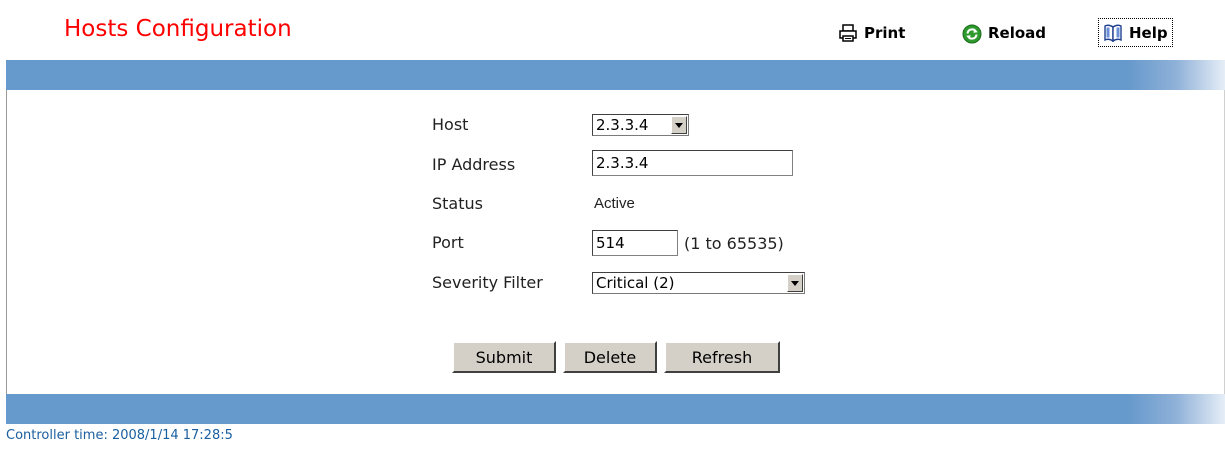  What do you see at coordinates (450, 124) in the screenshot?
I see `host-label: Host` at bounding box center [450, 124].